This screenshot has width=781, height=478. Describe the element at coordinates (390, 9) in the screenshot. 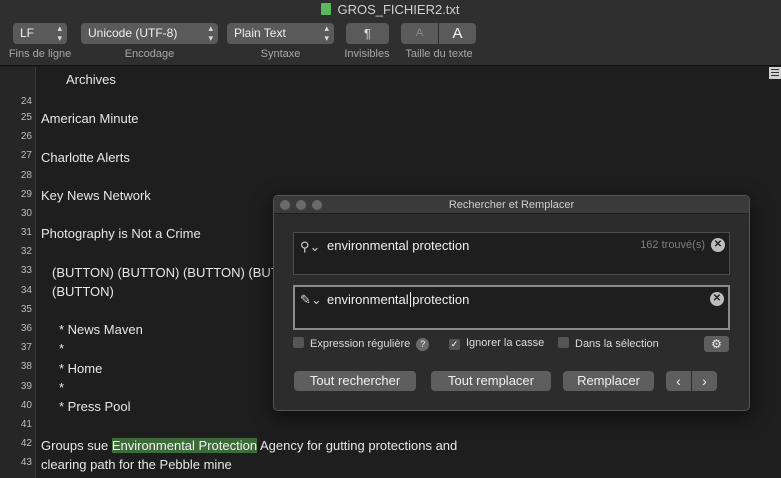

I see `window-title: GROS_FICHIER2.txt` at that location.